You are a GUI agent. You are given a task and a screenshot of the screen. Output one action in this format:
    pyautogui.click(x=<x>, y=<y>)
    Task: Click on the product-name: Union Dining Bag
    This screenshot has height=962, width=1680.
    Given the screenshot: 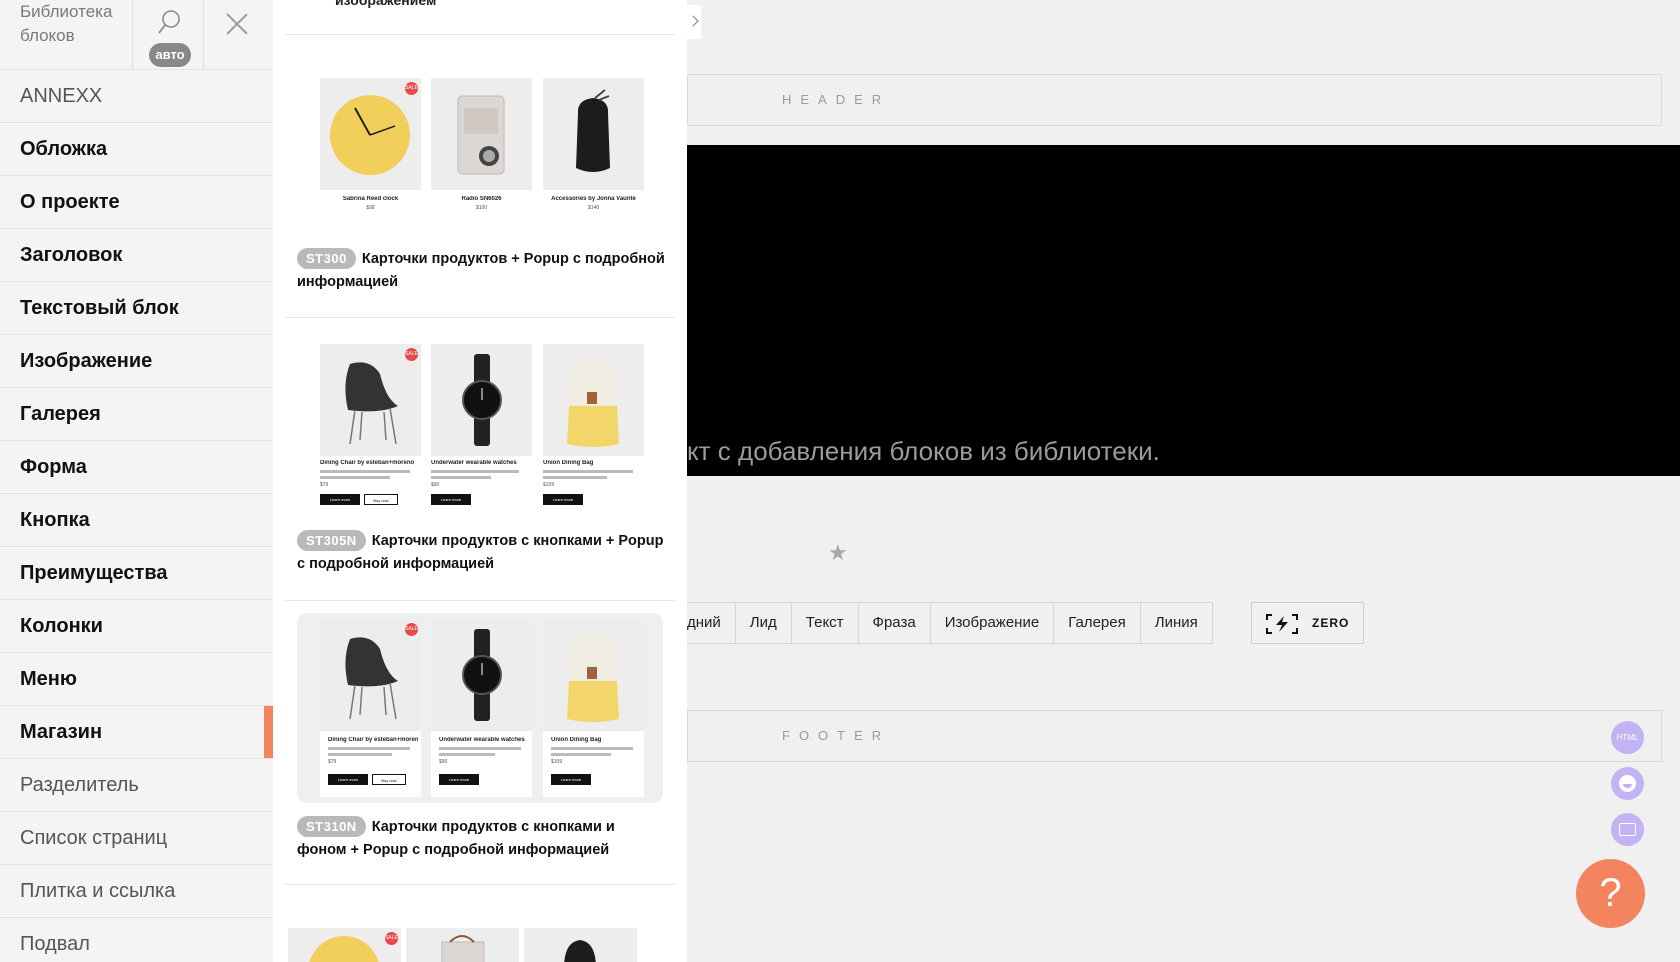 What is the action you would take?
    pyautogui.click(x=576, y=740)
    